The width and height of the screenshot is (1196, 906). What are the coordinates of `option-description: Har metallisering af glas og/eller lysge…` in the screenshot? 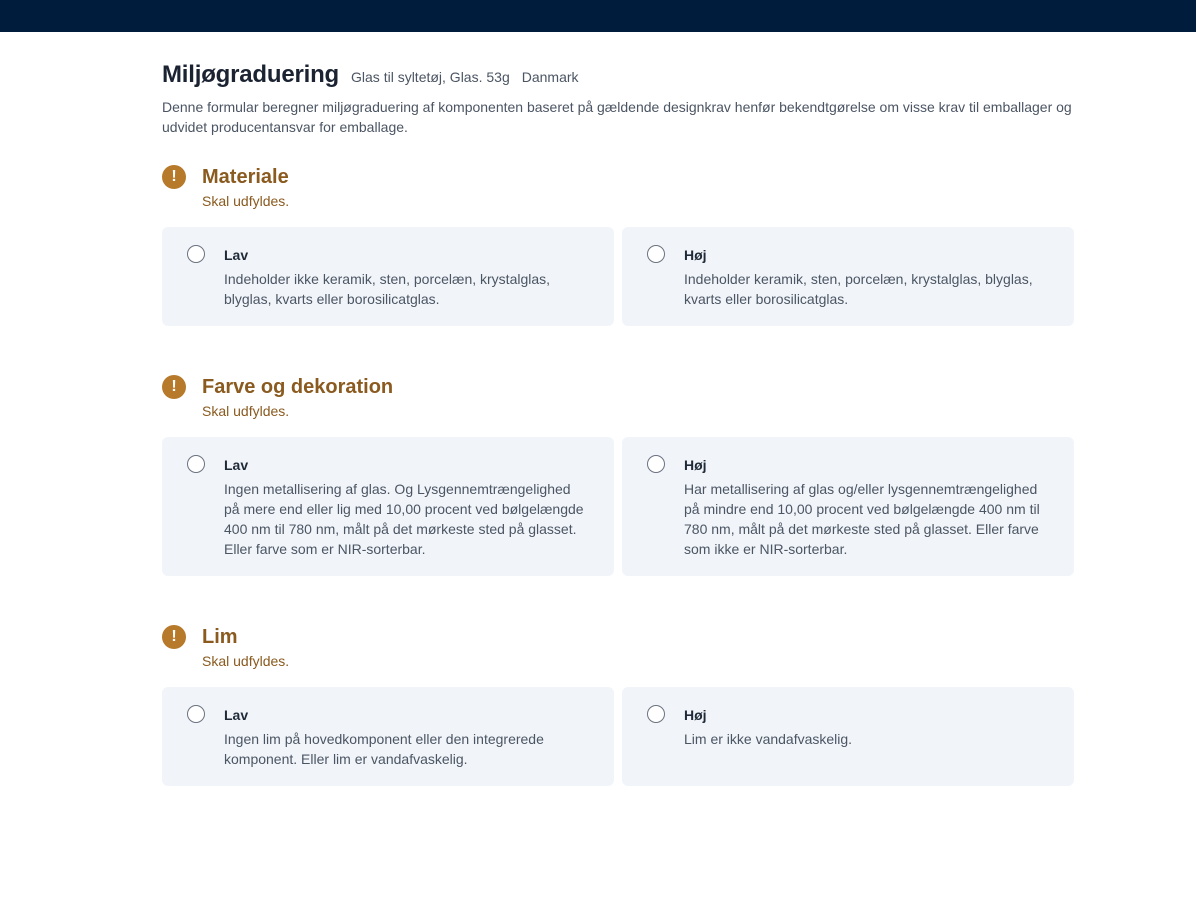 It's located at (862, 519).